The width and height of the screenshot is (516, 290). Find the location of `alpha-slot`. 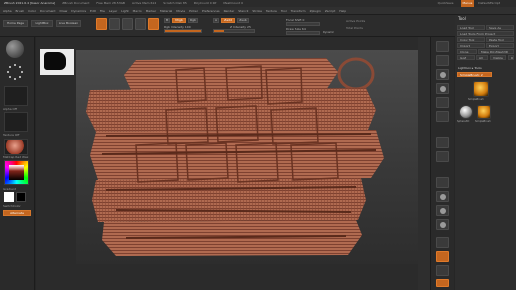

alpha-slot is located at coordinates (16, 96).